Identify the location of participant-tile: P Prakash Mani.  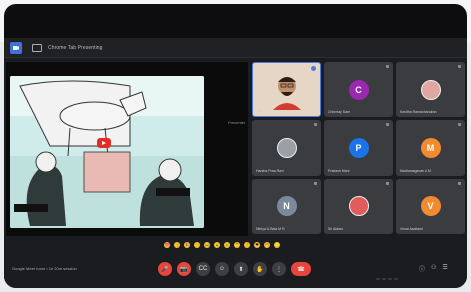
(358, 148).